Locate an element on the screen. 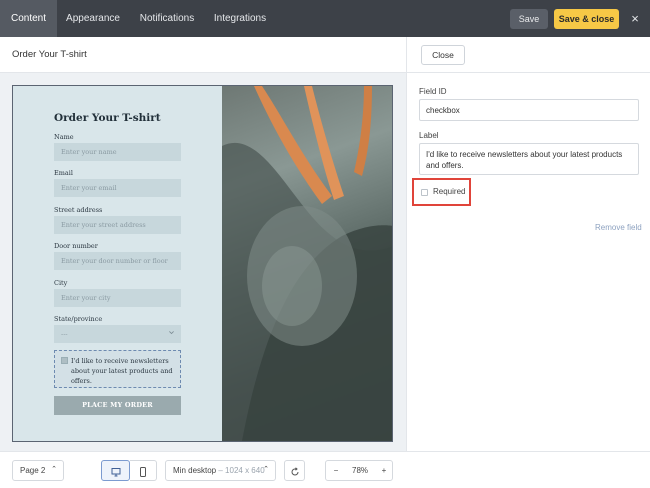  field-id-label: Field ID is located at coordinates (433, 91).